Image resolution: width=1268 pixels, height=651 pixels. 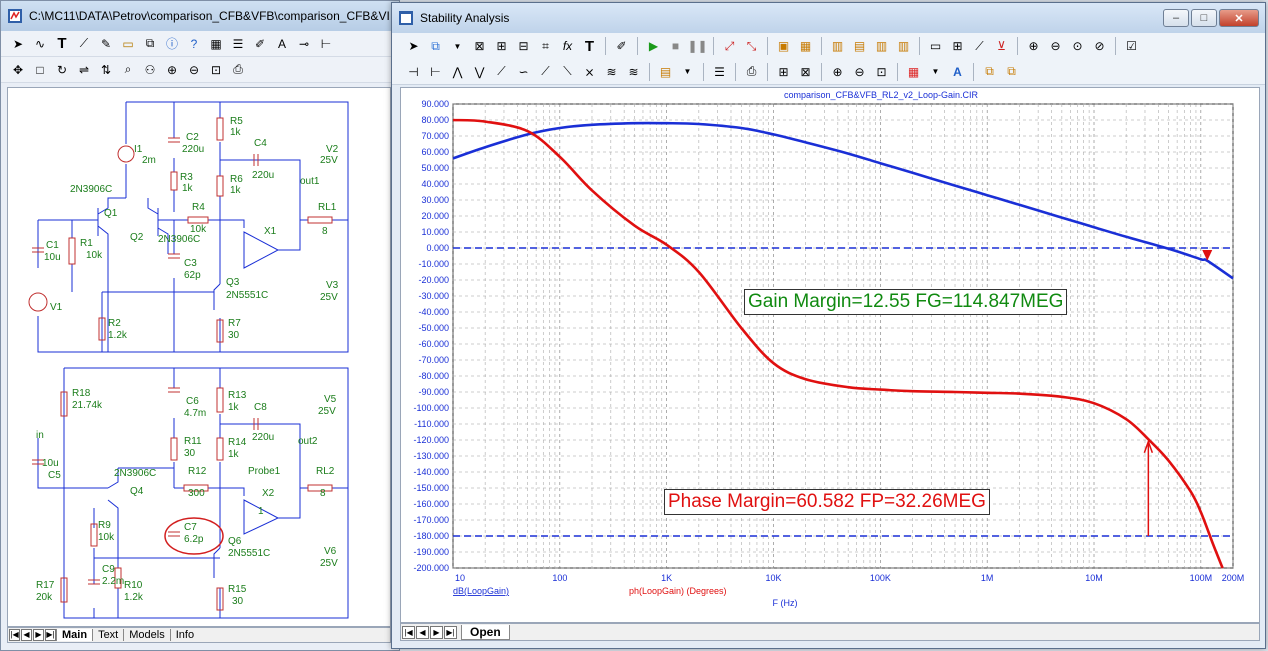 What do you see at coordinates (413, 71) in the screenshot?
I see `peak-icon: ⊣` at bounding box center [413, 71].